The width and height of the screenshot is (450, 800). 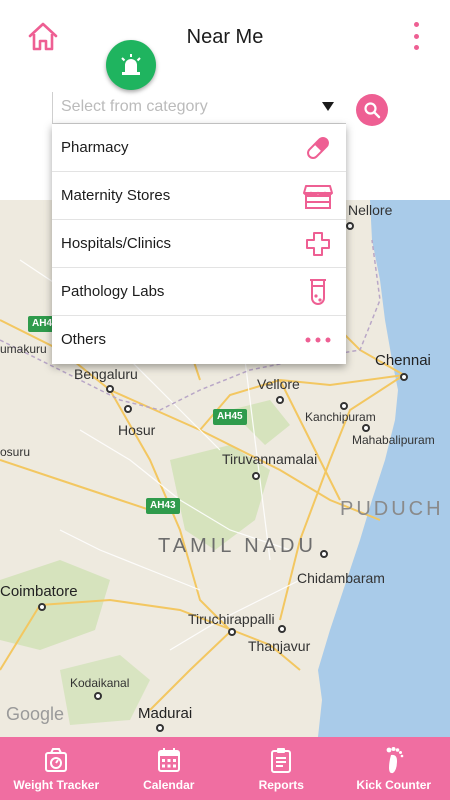 What do you see at coordinates (370, 210) in the screenshot?
I see `map-label-nellore: Nellore` at bounding box center [370, 210].